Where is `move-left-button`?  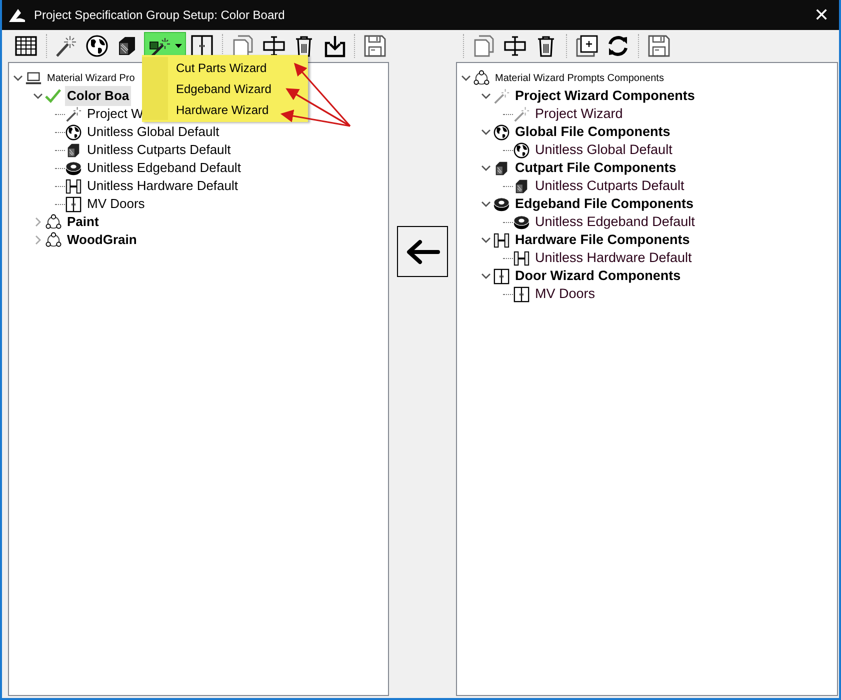
move-left-button is located at coordinates (422, 251).